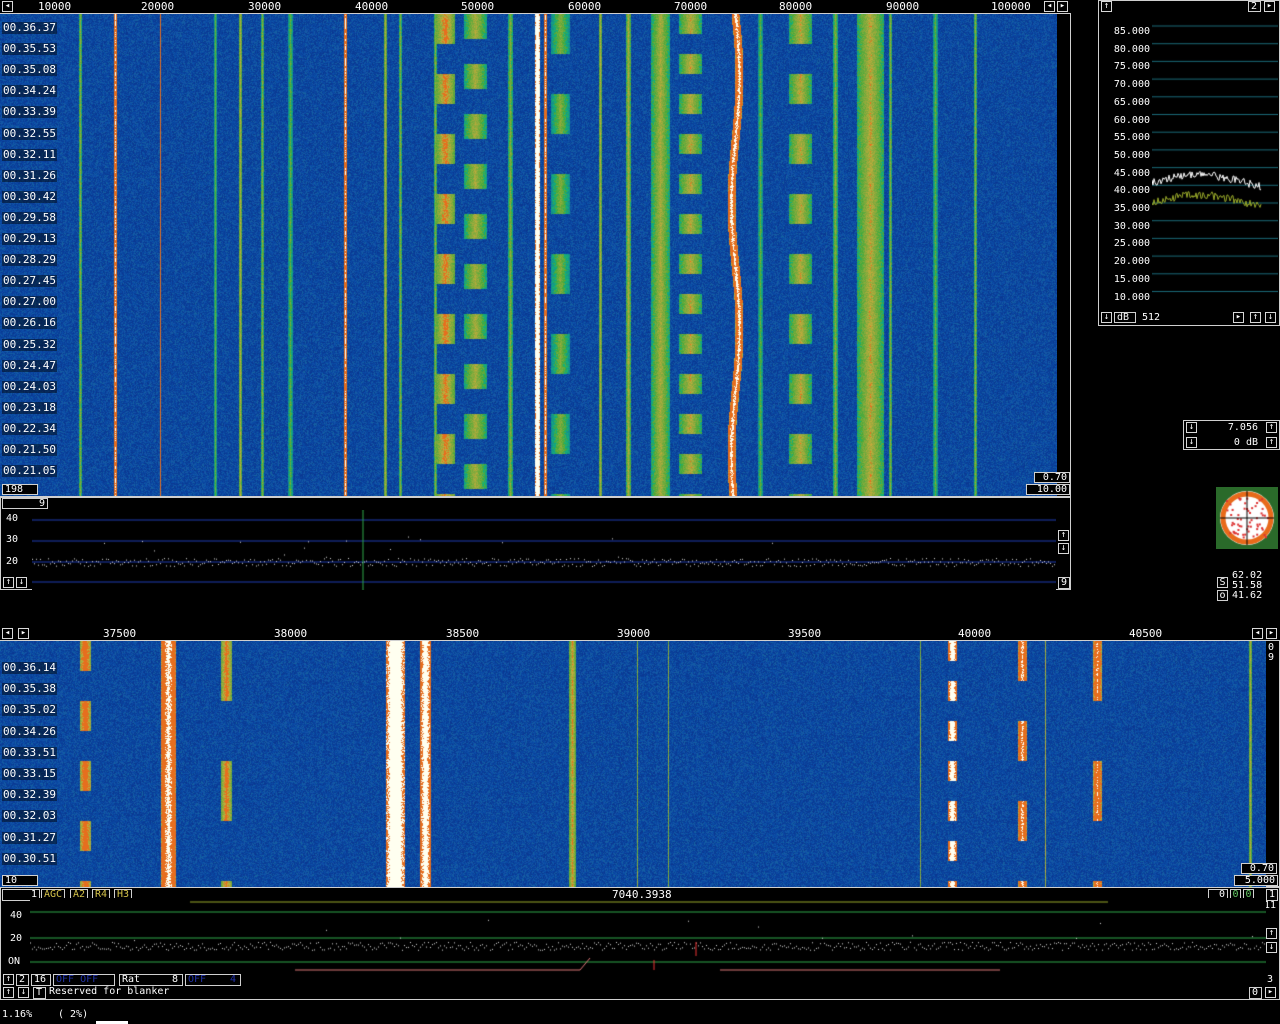  What do you see at coordinates (1151, 317) in the screenshot?
I see `fft-size-label: 512` at bounding box center [1151, 317].